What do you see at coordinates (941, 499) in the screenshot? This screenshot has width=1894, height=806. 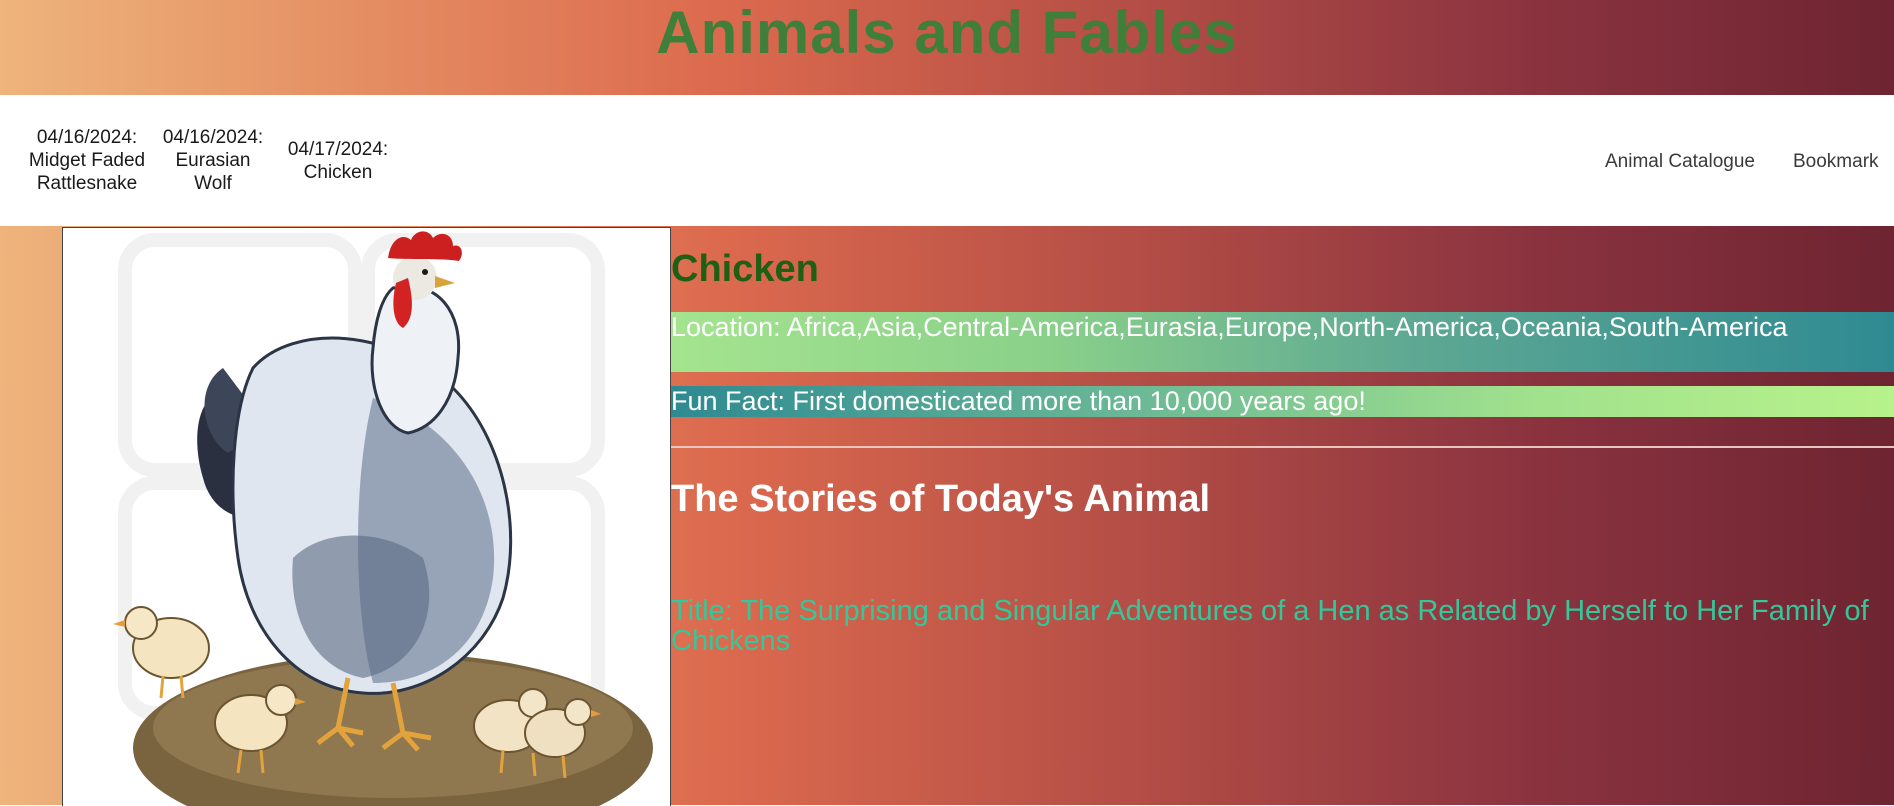 I see `stories-heading: The Stories of Today's Animal` at bounding box center [941, 499].